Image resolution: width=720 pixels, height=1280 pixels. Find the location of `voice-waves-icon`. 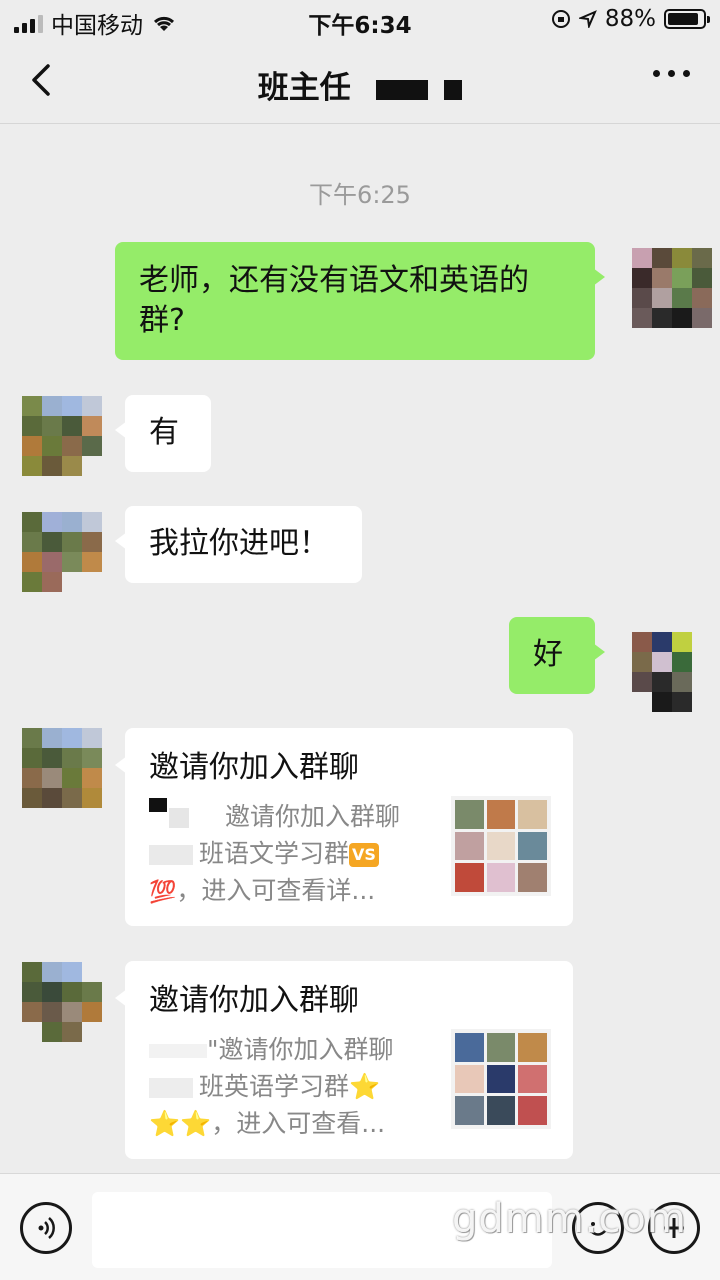

voice-waves-icon is located at coordinates (46, 1228).